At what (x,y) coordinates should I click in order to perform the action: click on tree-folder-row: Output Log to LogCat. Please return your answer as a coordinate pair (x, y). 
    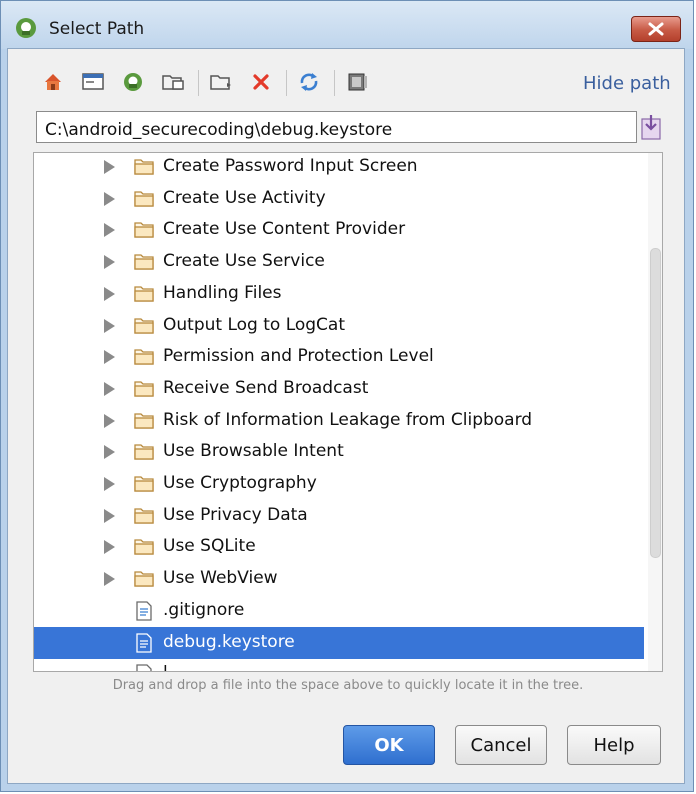
    Looking at the image, I should click on (339, 326).